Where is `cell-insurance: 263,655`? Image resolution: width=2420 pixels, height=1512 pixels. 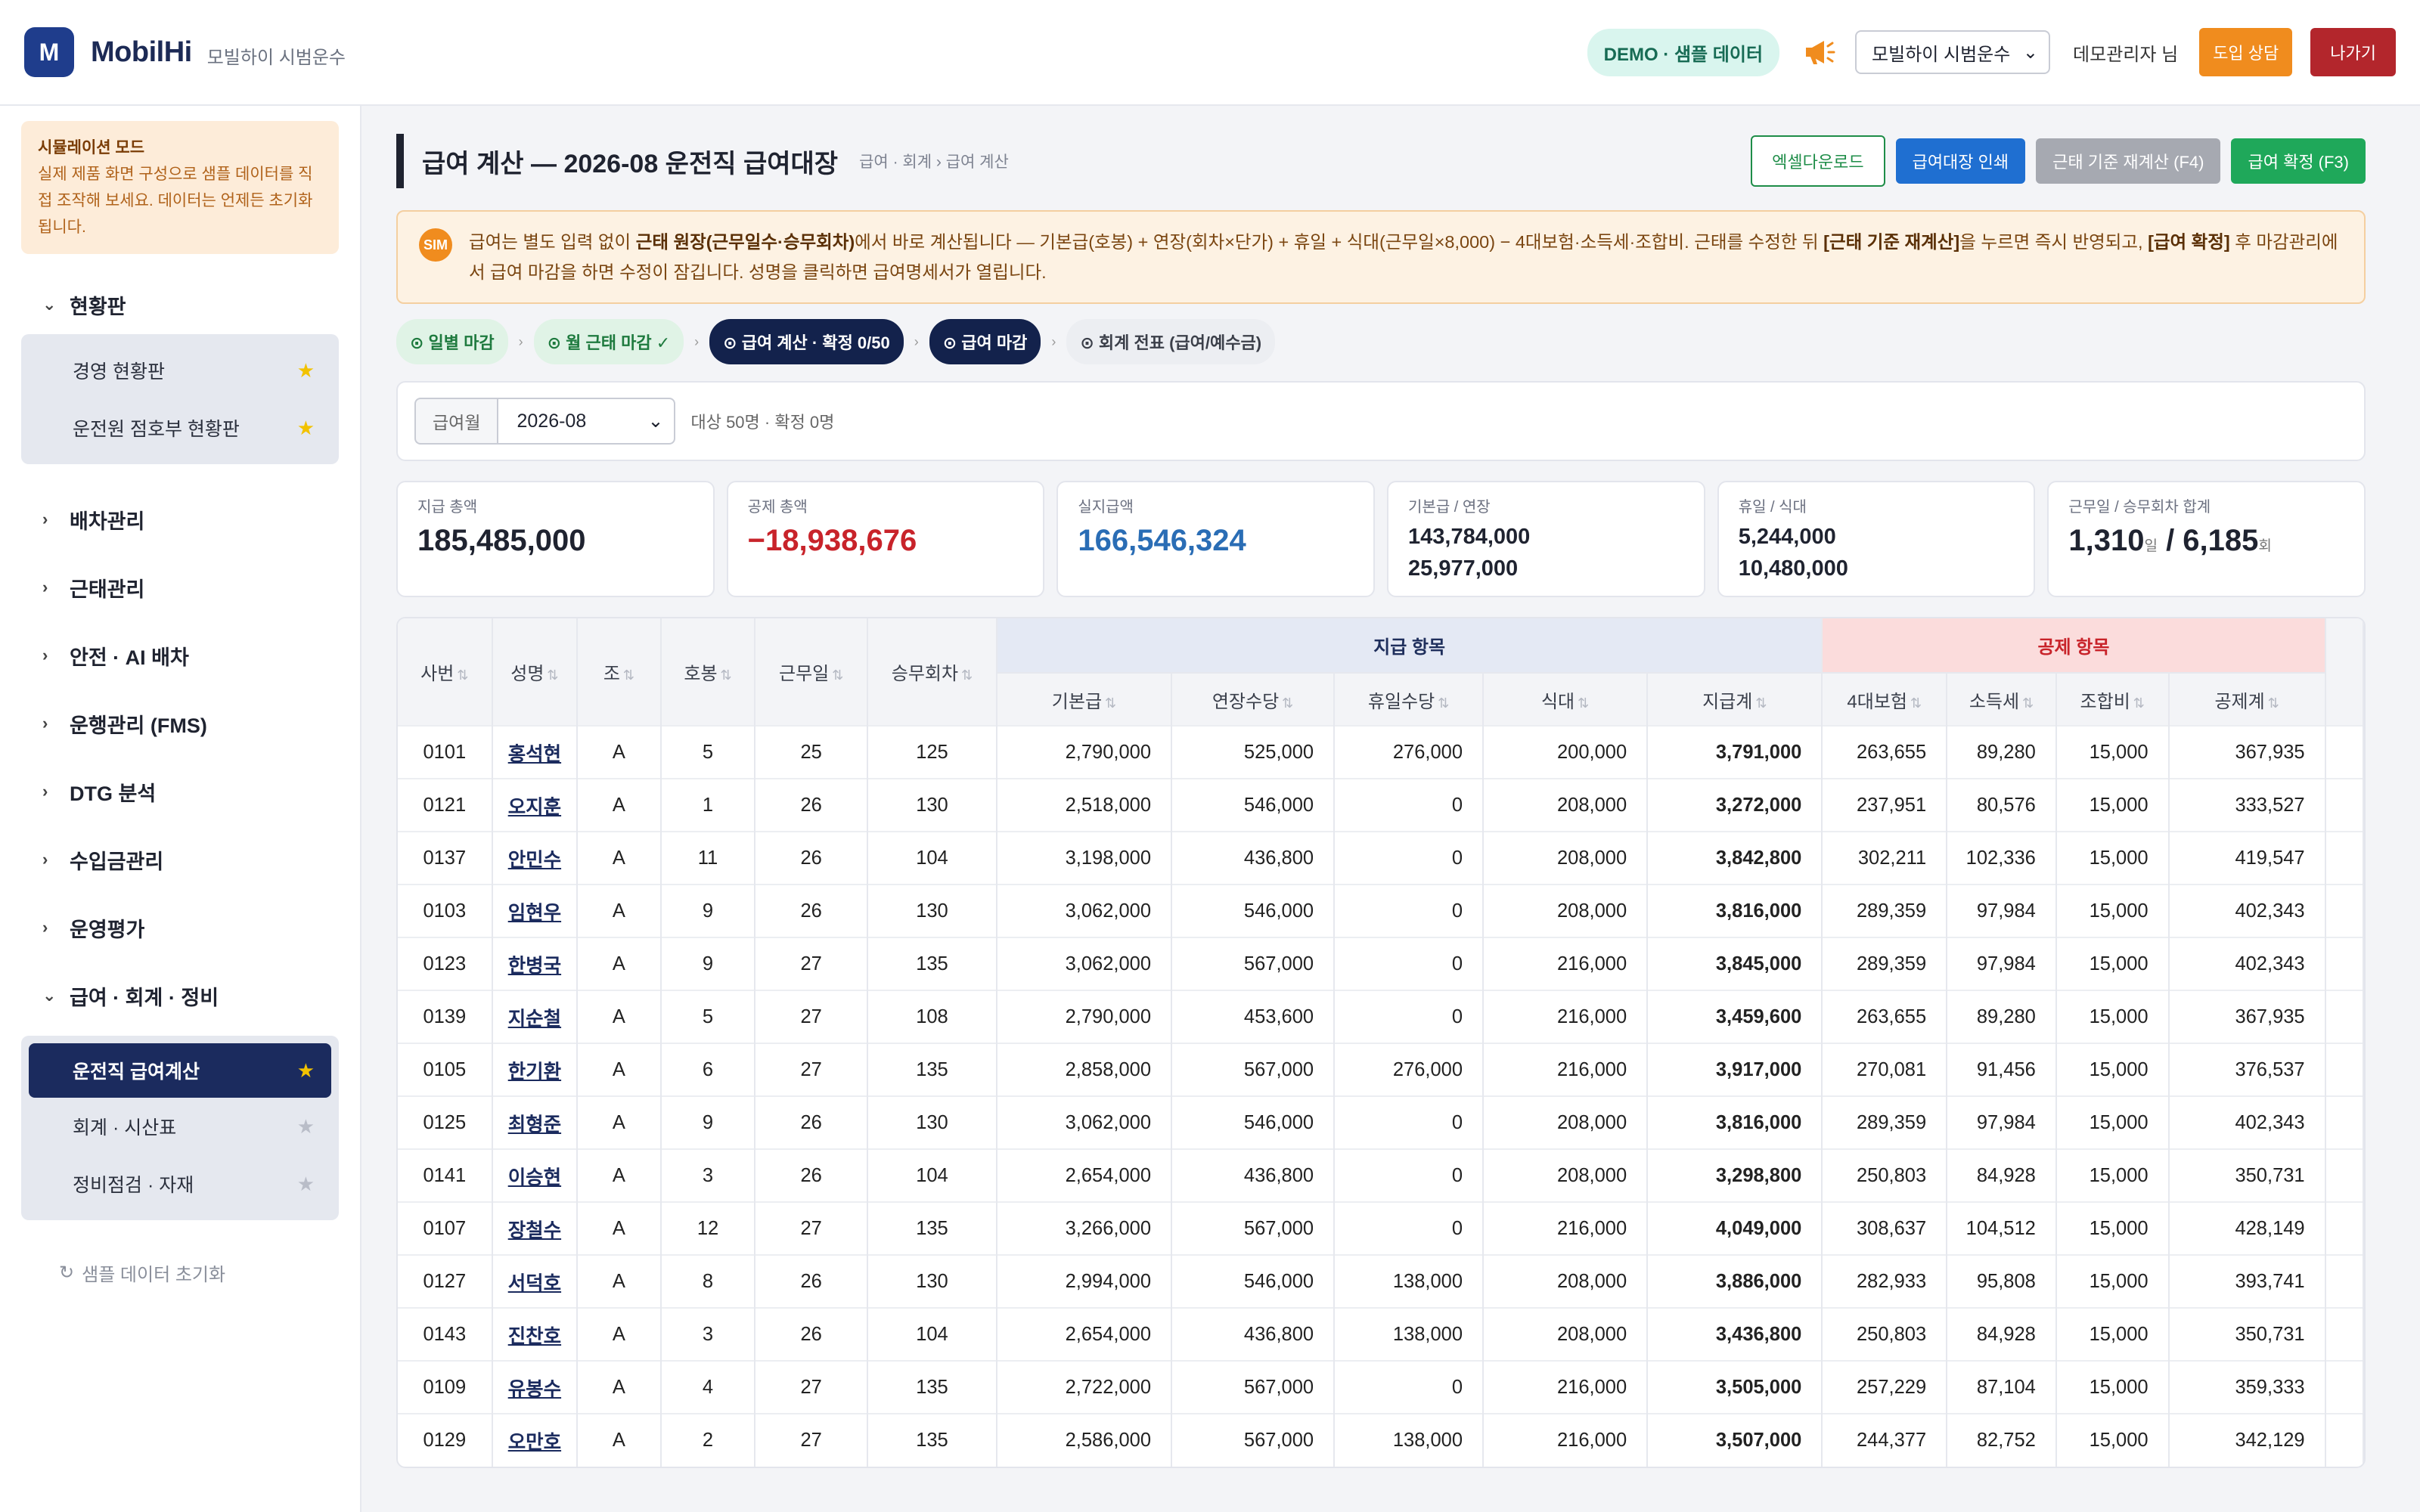 cell-insurance: 263,655 is located at coordinates (1885, 1016).